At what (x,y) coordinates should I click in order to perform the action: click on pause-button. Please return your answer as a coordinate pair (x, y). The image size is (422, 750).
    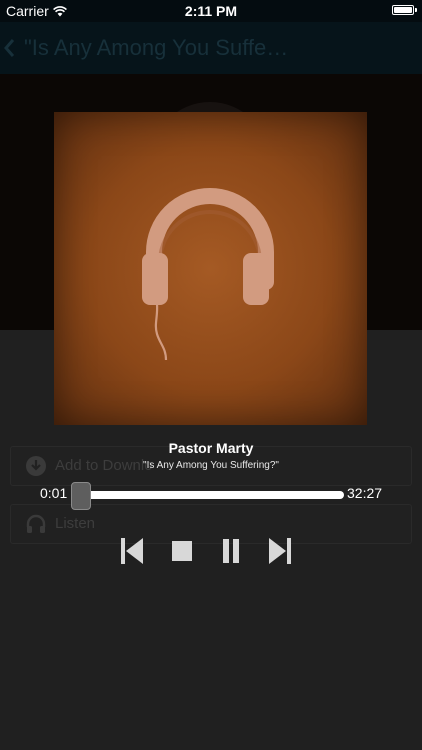
    Looking at the image, I should click on (234, 552).